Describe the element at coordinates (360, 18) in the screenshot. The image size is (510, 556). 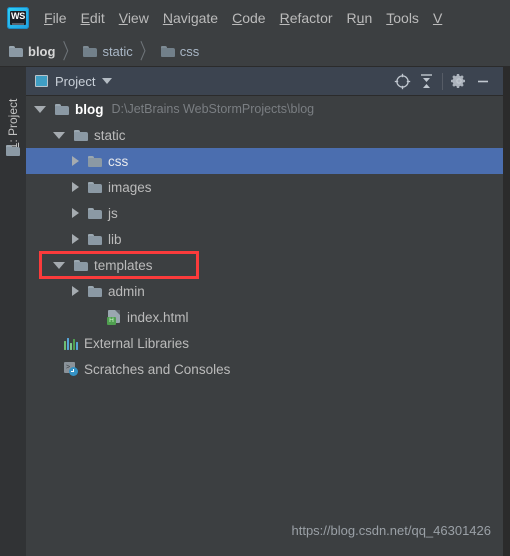
I see `menu-run: Run` at that location.